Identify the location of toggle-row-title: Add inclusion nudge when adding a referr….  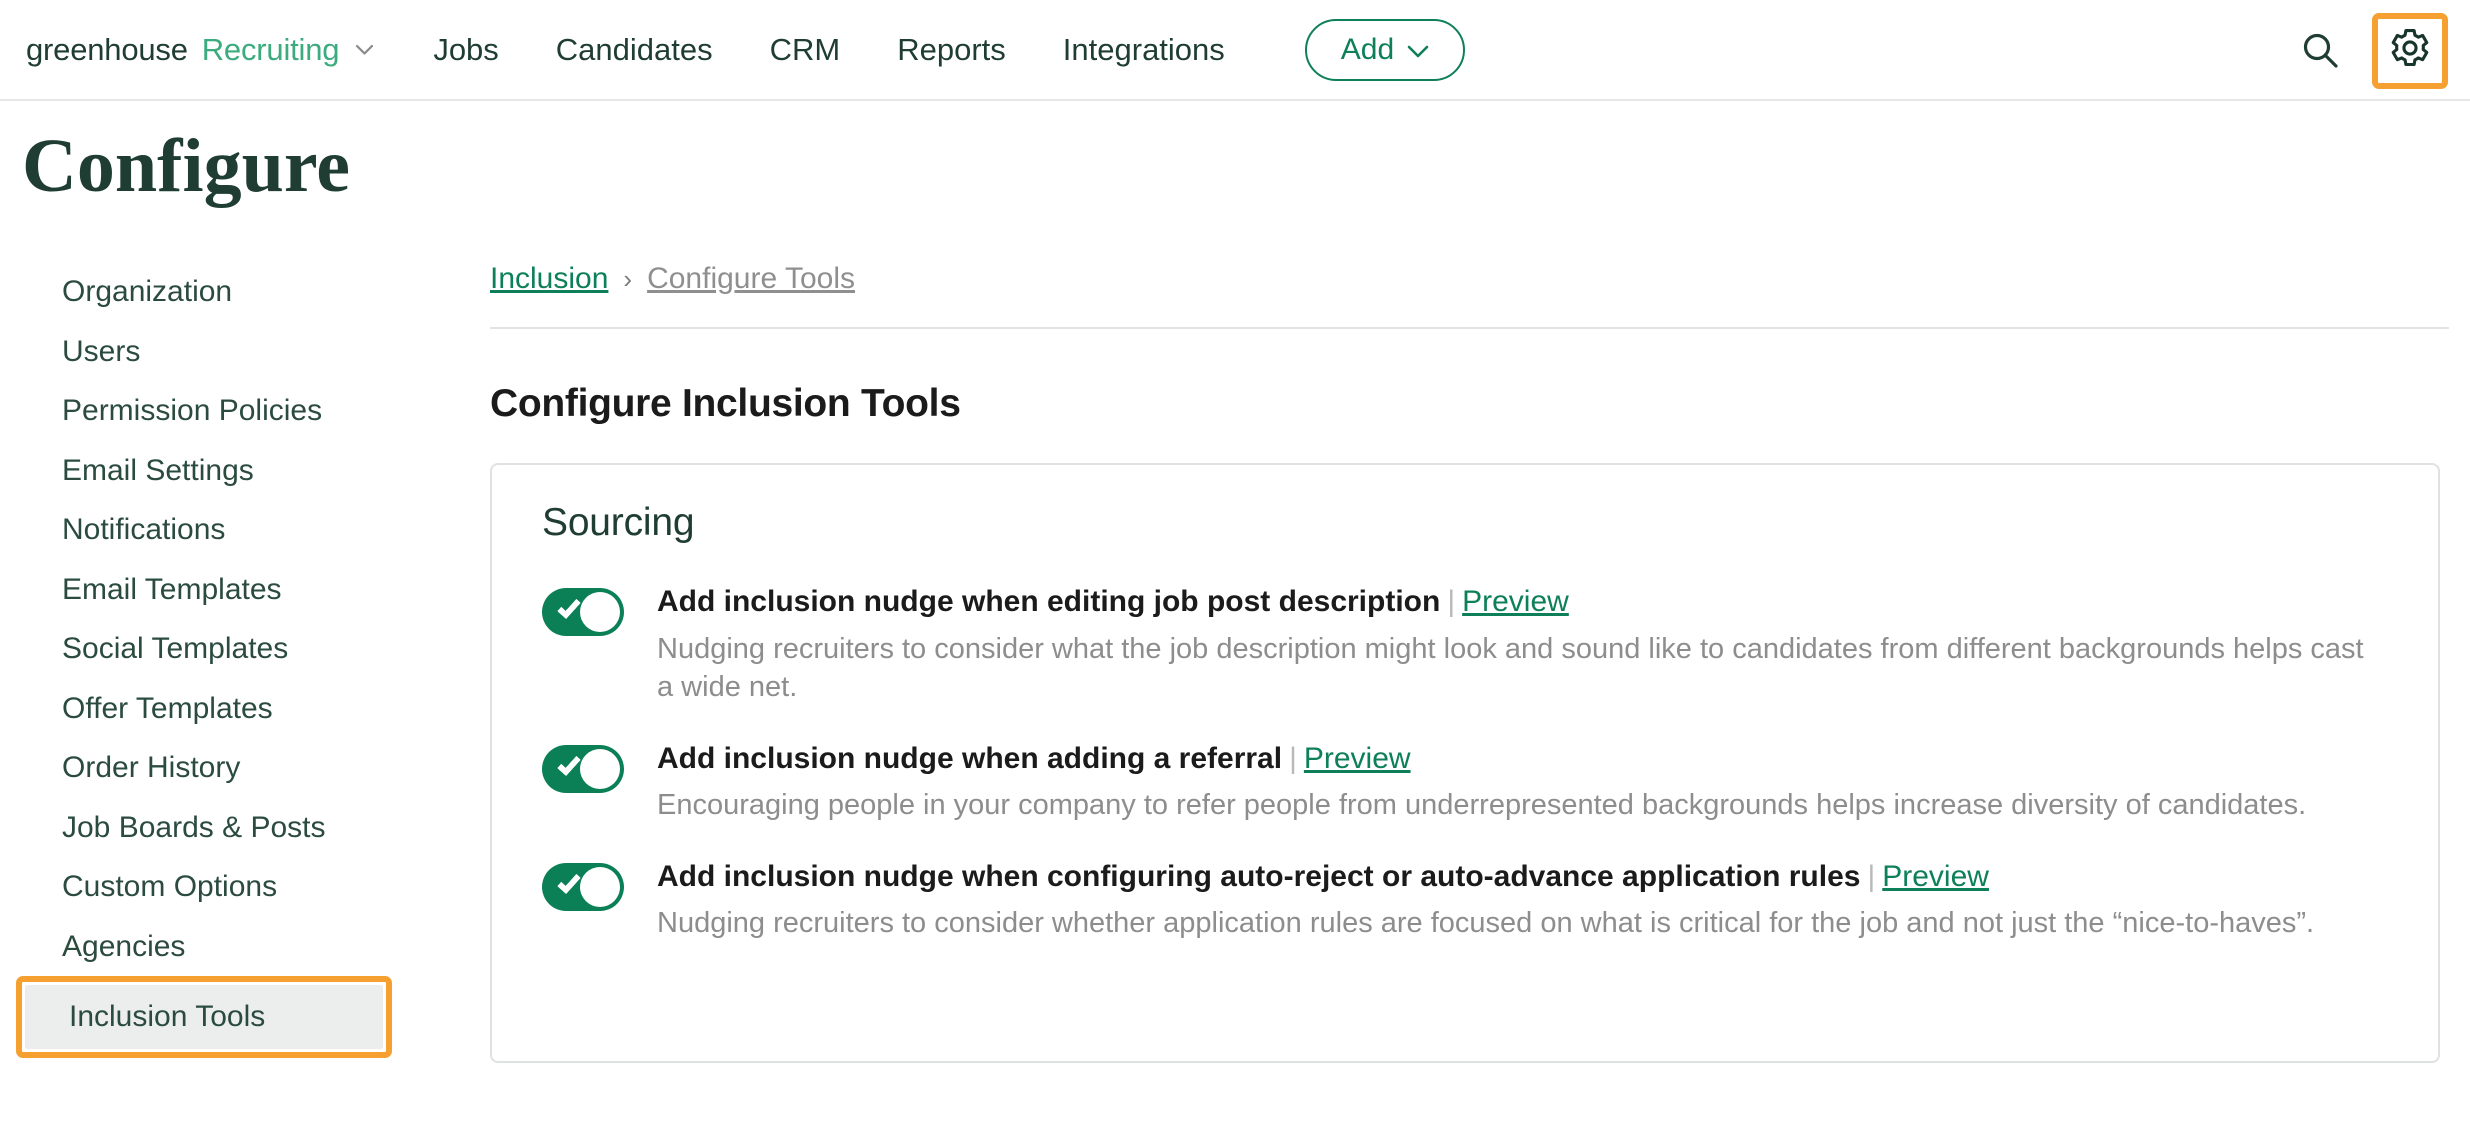
(970, 758).